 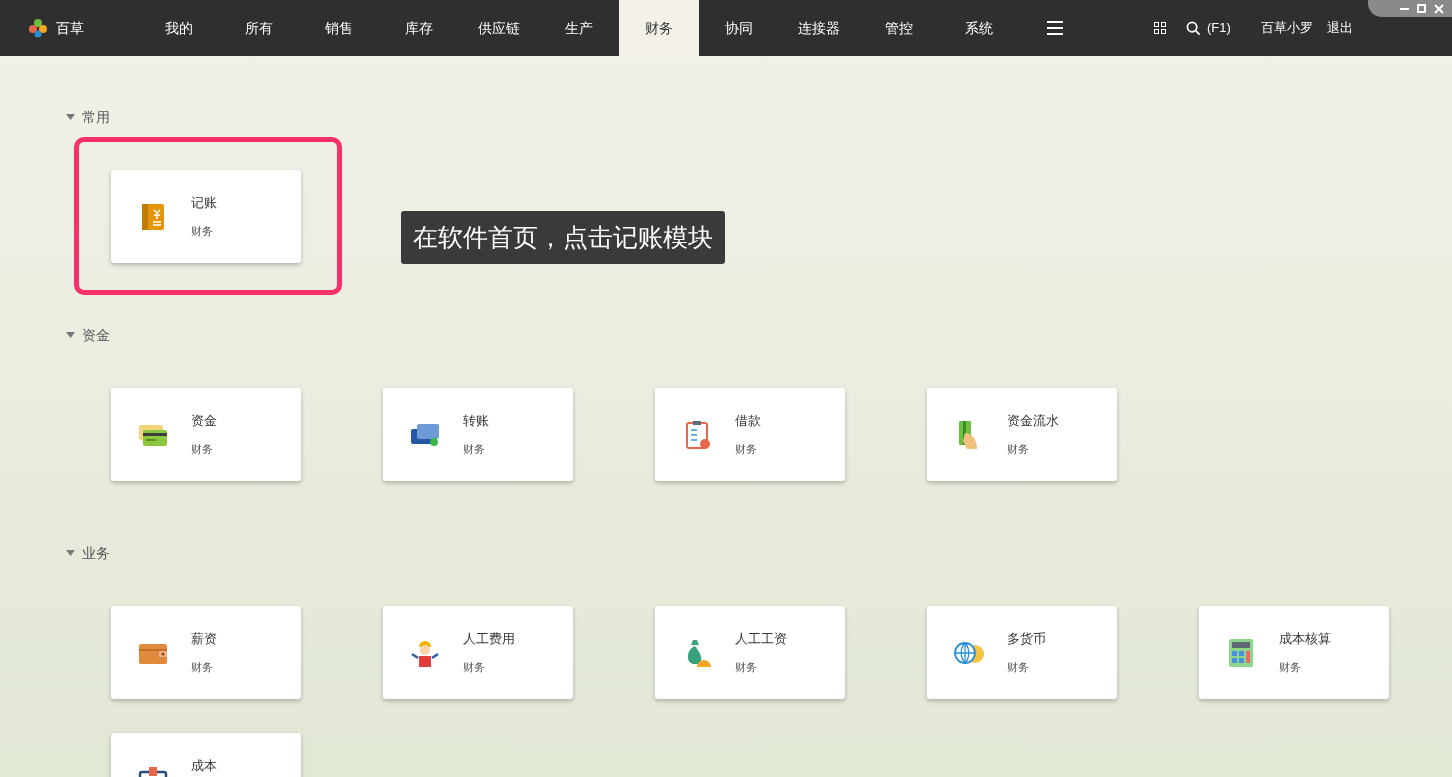 What do you see at coordinates (761, 639) in the screenshot?
I see `card-title: 人工工资` at bounding box center [761, 639].